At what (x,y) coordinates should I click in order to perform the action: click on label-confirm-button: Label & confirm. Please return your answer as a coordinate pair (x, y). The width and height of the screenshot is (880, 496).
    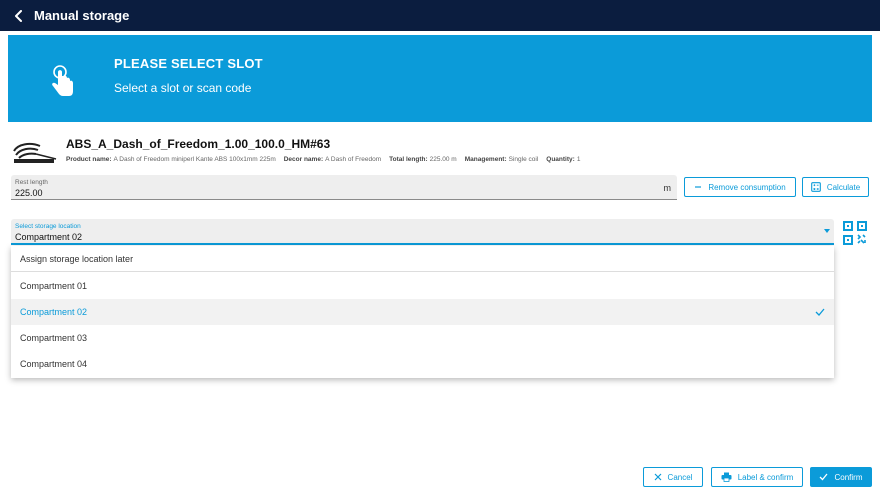
    Looking at the image, I should click on (757, 477).